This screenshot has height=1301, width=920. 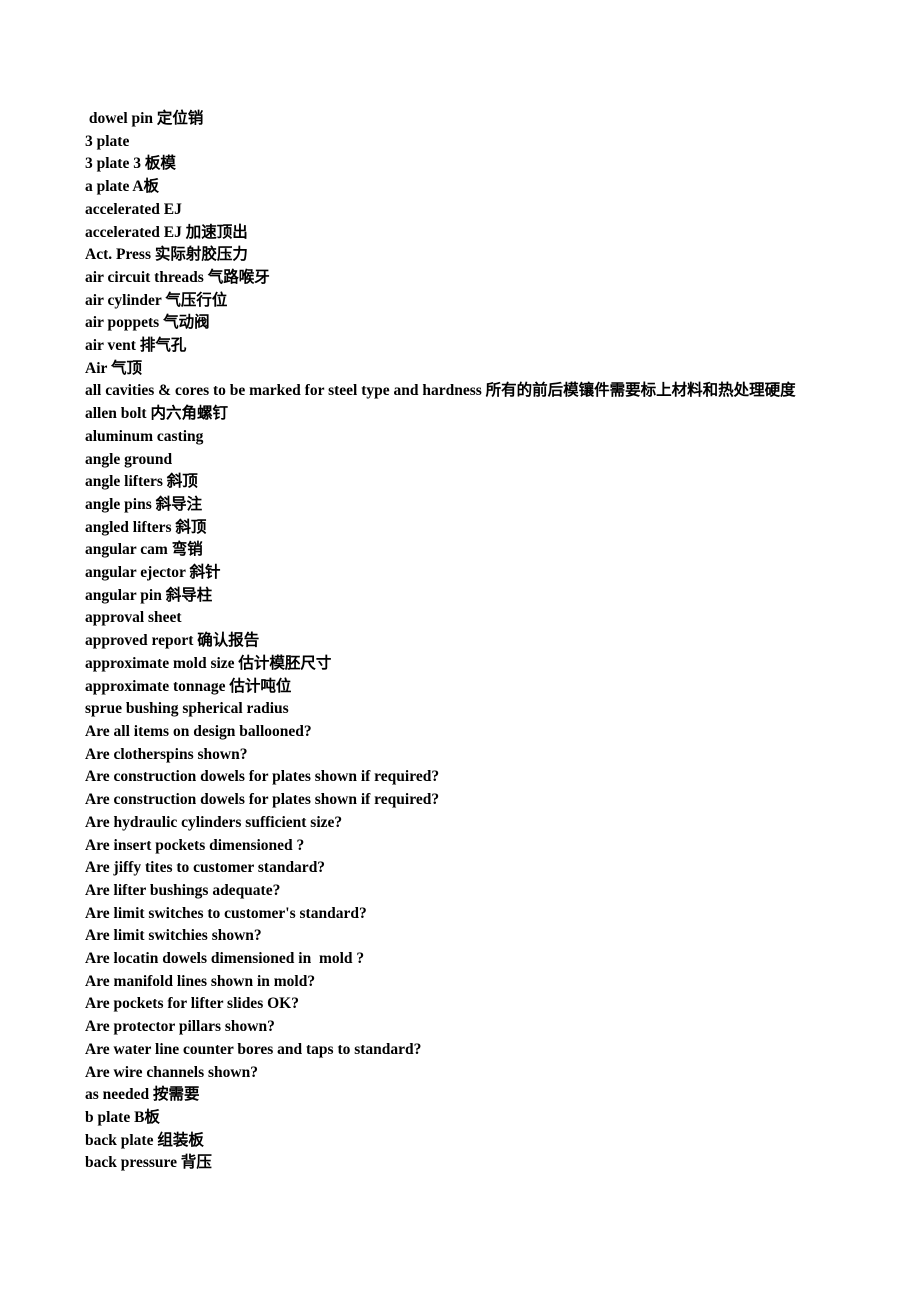 I want to click on glossary-line: air cylinder 气压行位, so click(x=156, y=300).